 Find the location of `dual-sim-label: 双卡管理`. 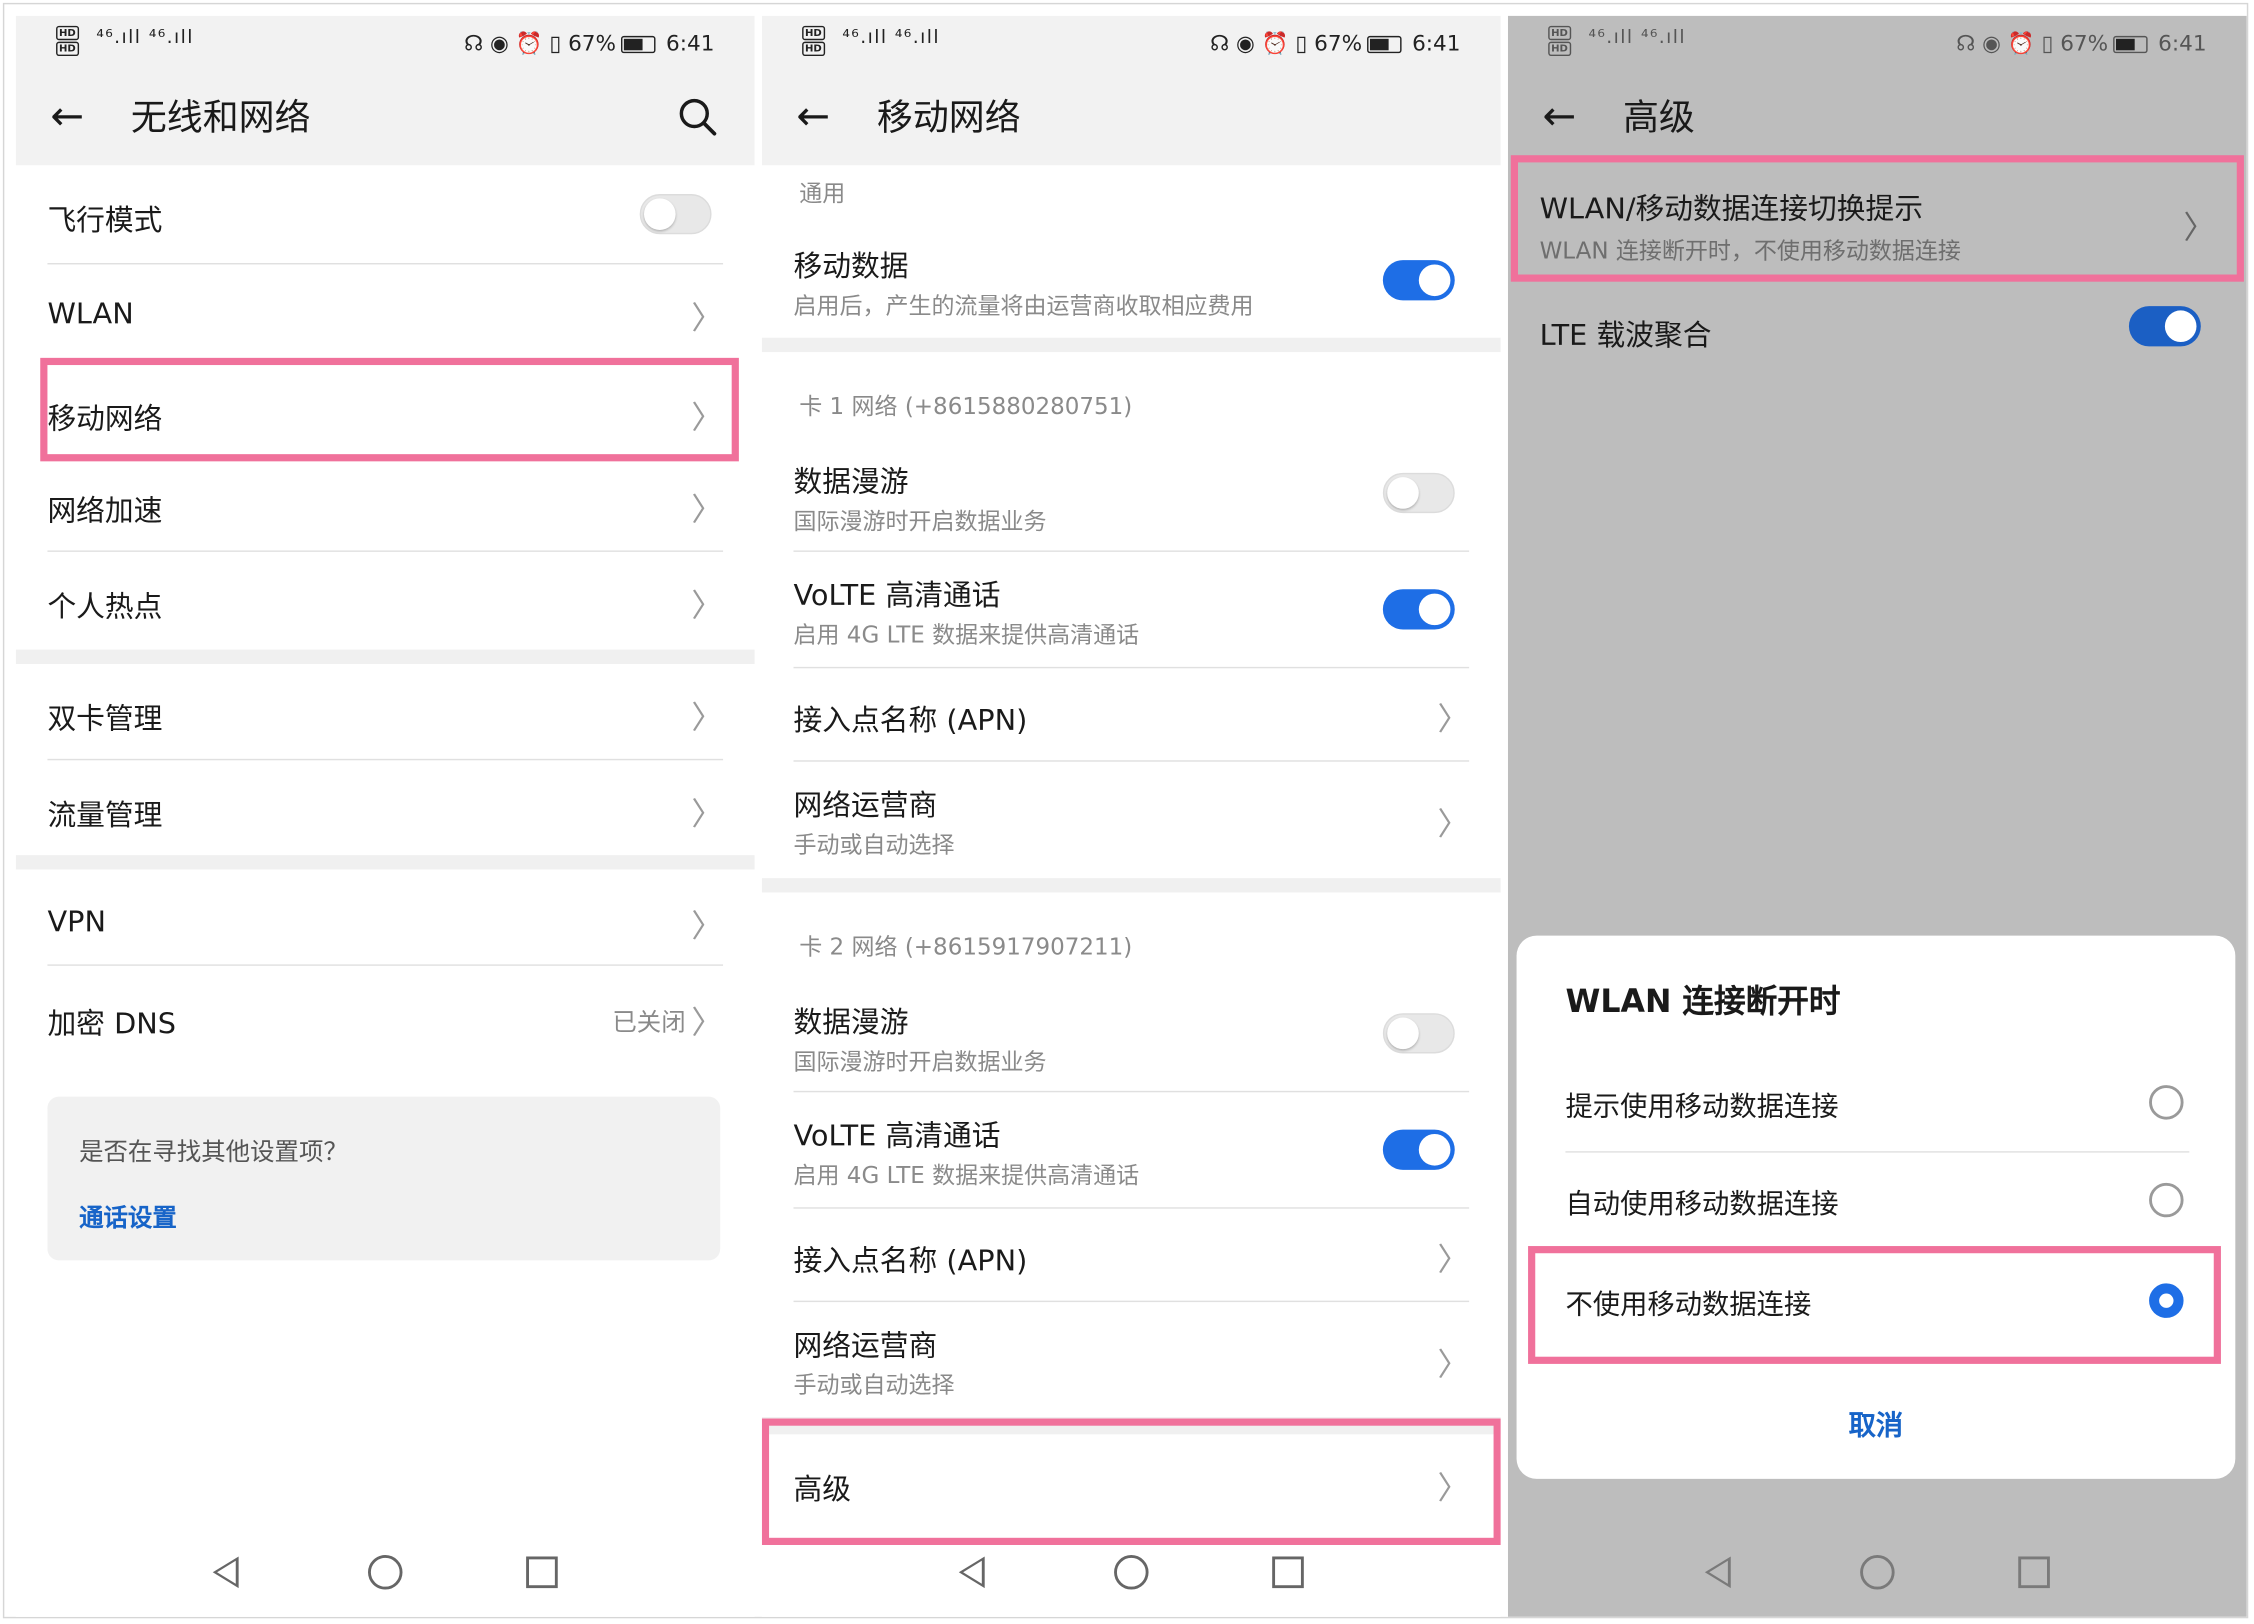

dual-sim-label: 双卡管理 is located at coordinates (105, 718).